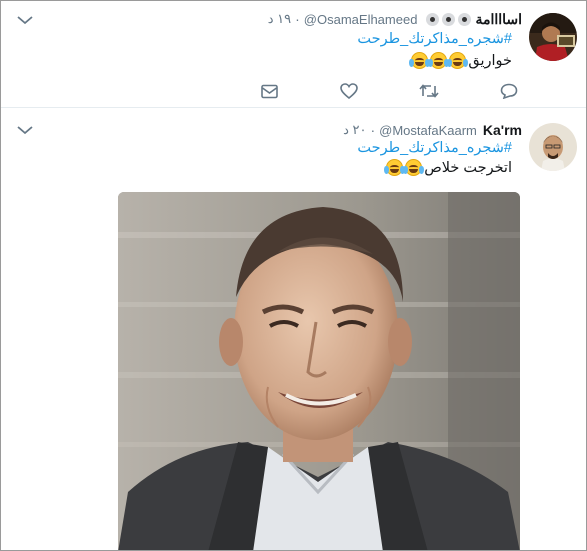 The width and height of the screenshot is (587, 551). What do you see at coordinates (429, 91) in the screenshot?
I see `retweet-icon` at bounding box center [429, 91].